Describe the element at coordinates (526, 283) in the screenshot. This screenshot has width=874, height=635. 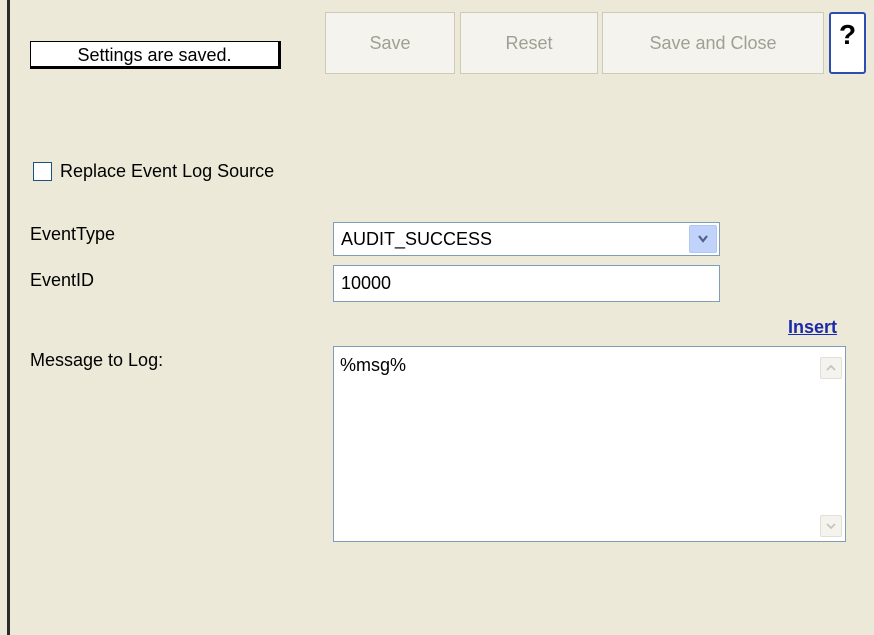
I see `event-id-input: 10000` at that location.